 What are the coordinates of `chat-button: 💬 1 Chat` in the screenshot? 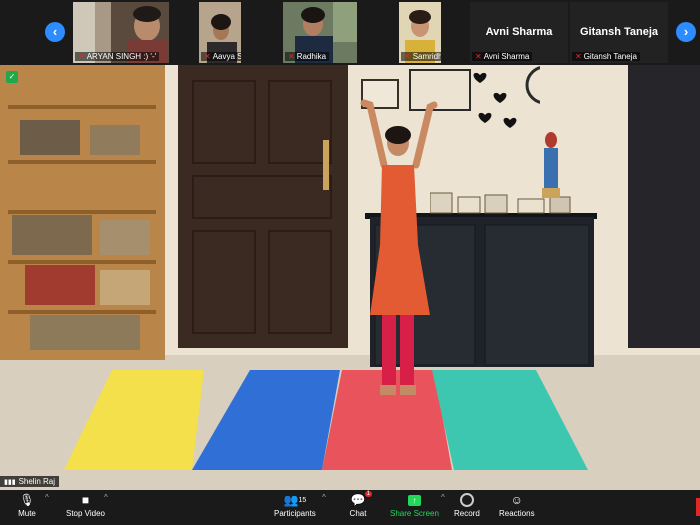 It's located at (360, 504).